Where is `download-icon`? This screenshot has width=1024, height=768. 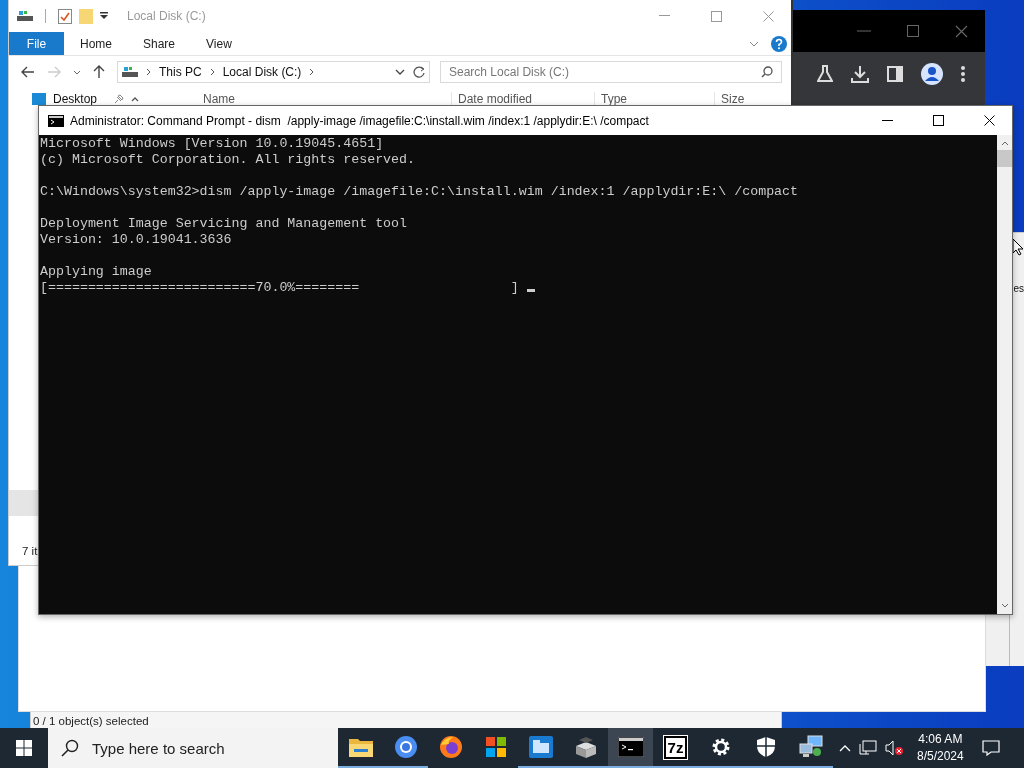 download-icon is located at coordinates (860, 74).